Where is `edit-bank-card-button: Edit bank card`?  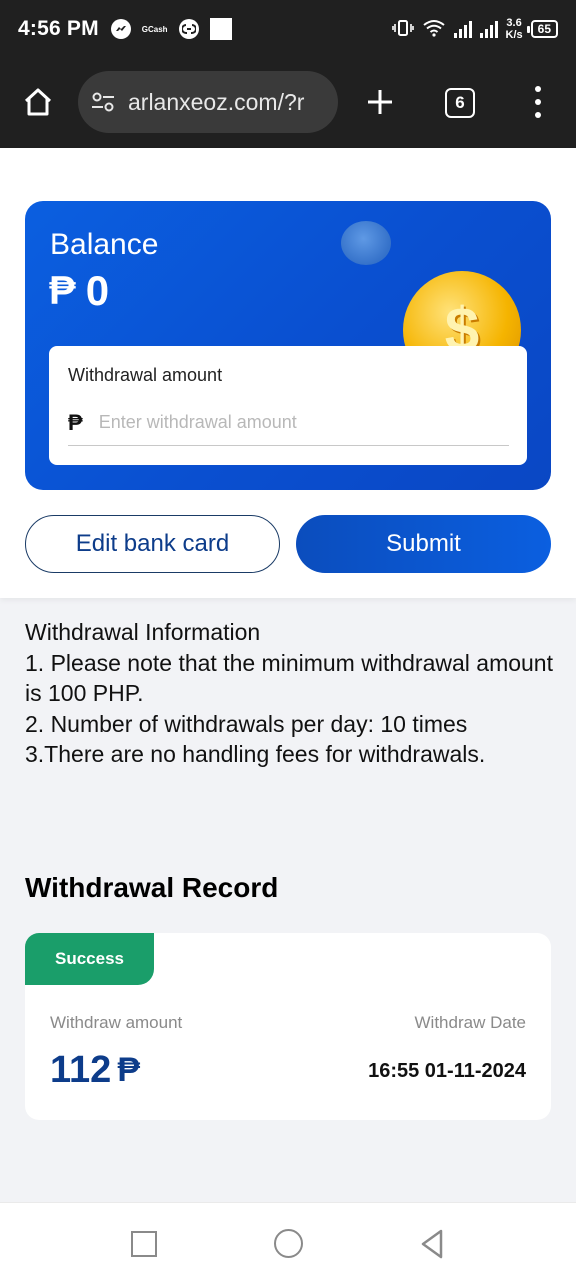
edit-bank-card-button: Edit bank card is located at coordinates (152, 544).